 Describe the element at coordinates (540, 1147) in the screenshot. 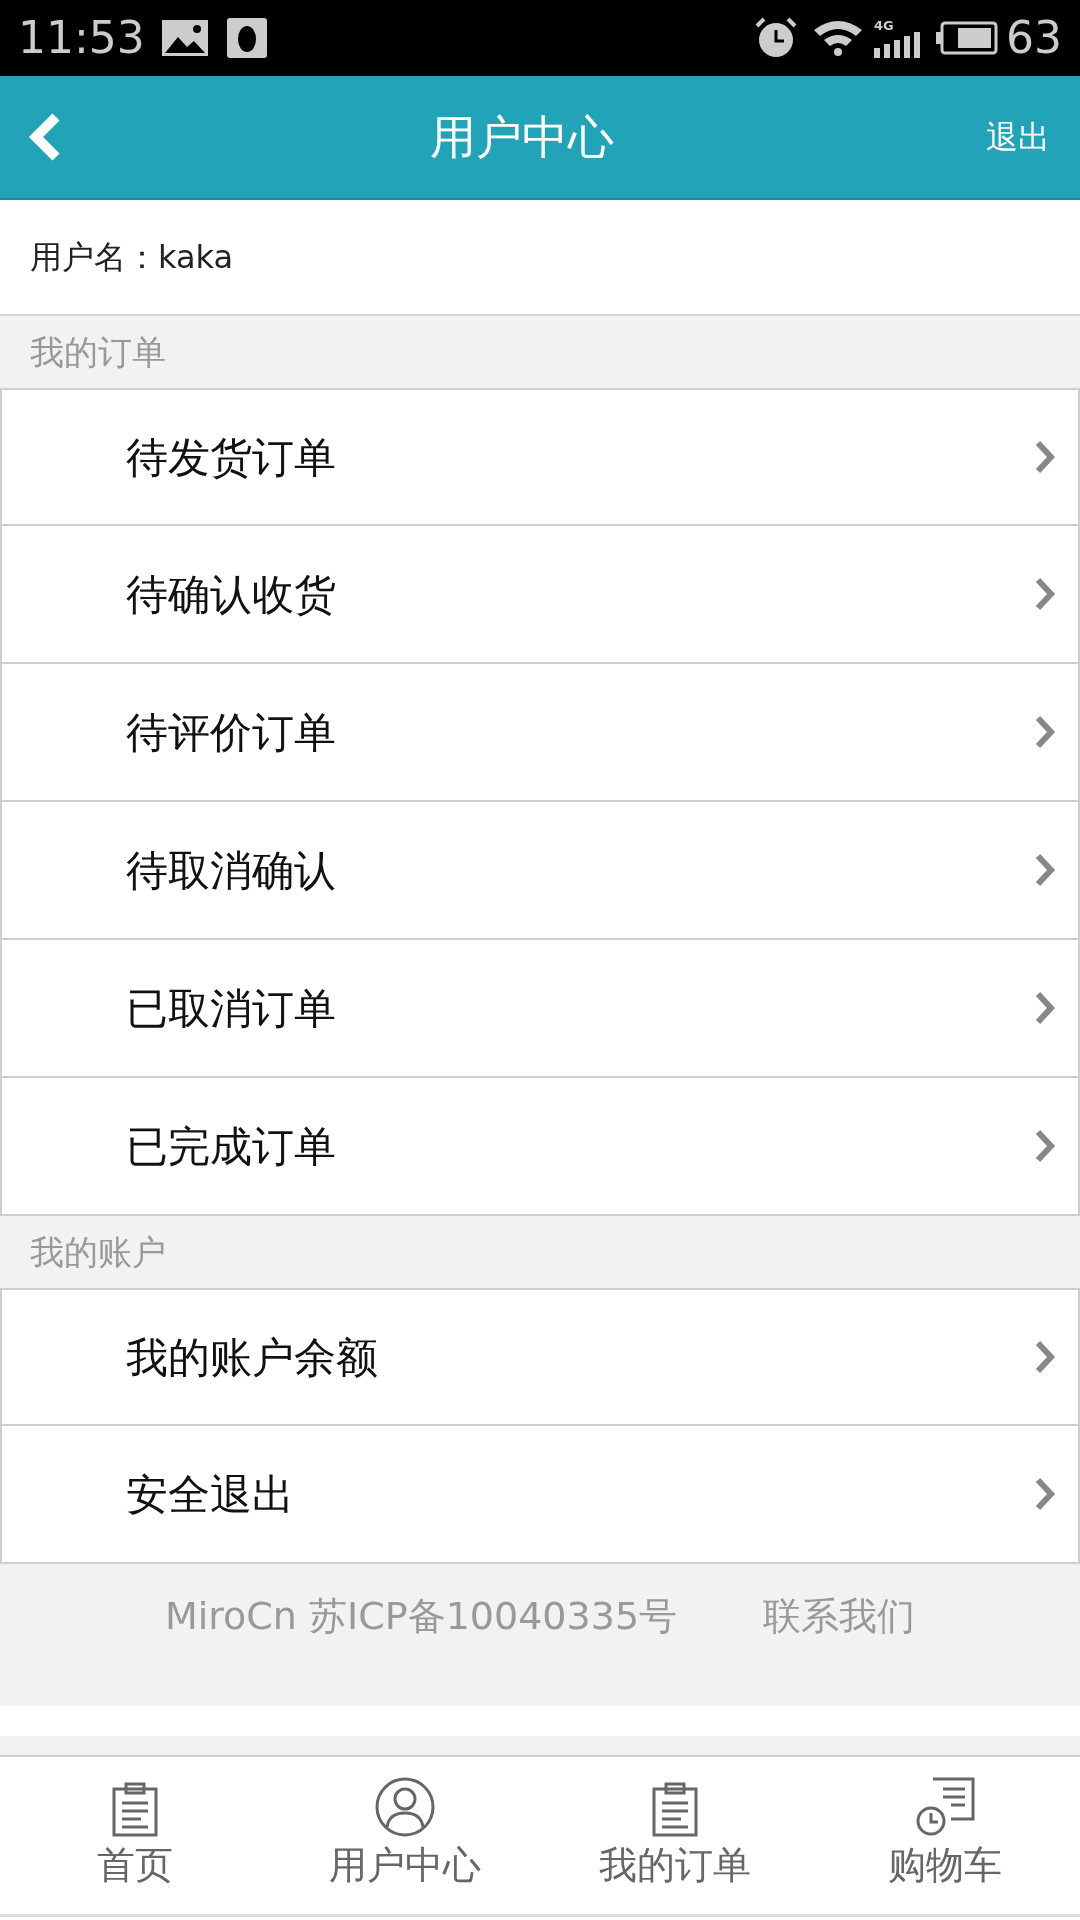

I see `menu-item: 已完成订单` at that location.